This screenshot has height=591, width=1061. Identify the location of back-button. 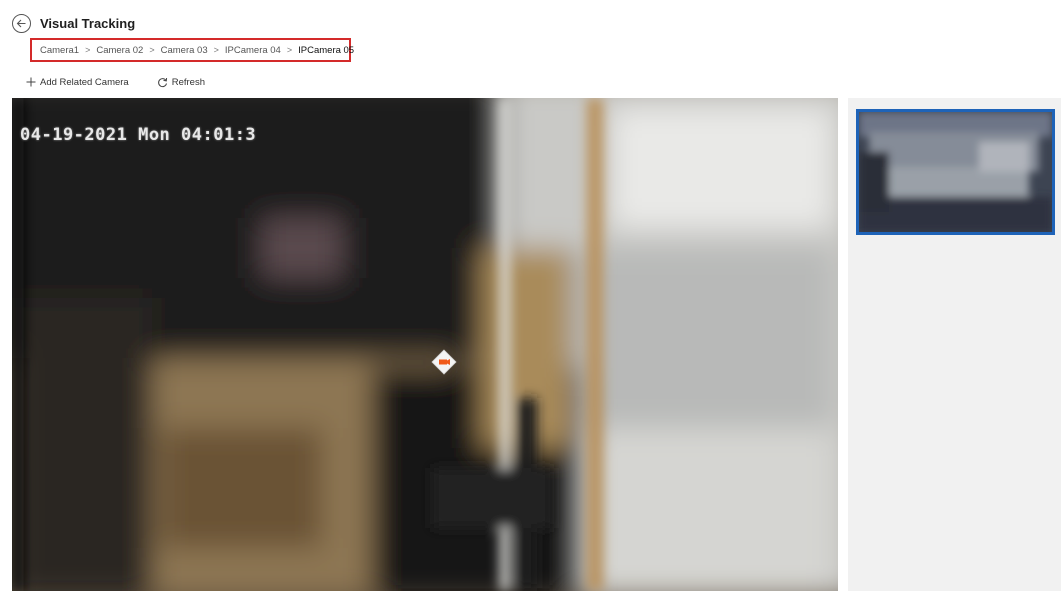
(21, 23).